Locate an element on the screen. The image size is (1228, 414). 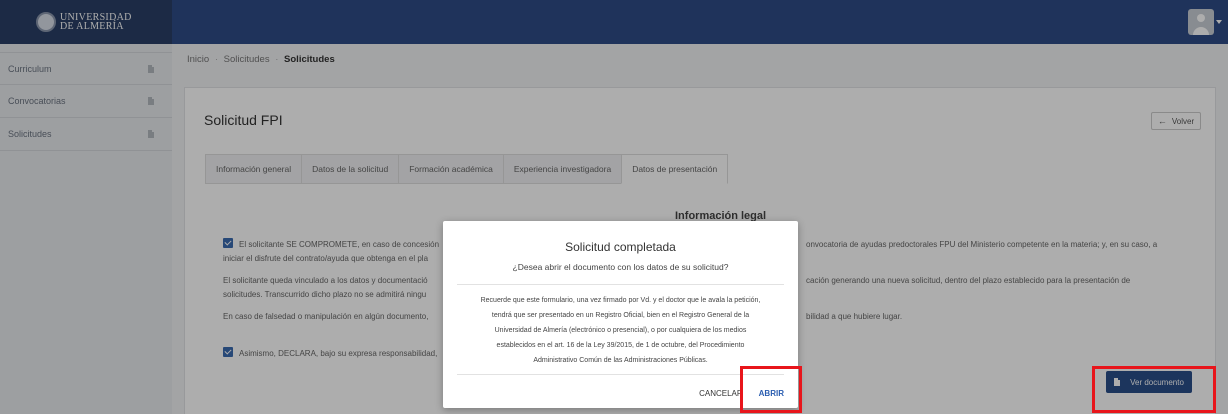
ver-documento-highlight is located at coordinates (1154, 389).